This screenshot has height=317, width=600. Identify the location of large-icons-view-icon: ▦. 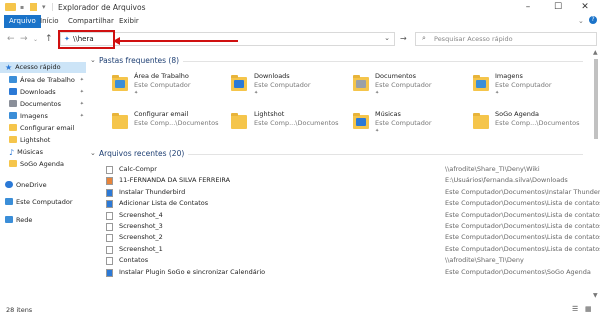
(588, 309).